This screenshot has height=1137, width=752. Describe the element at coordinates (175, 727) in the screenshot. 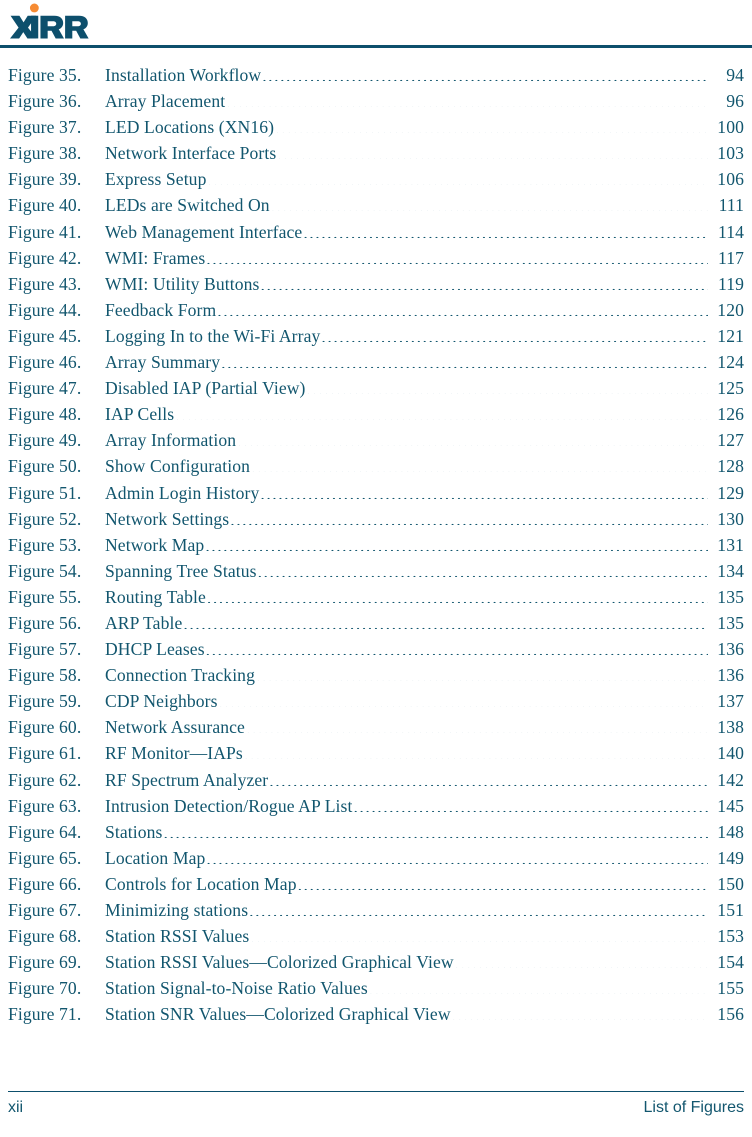

I see `figure-entry-title: Network Assurance` at that location.